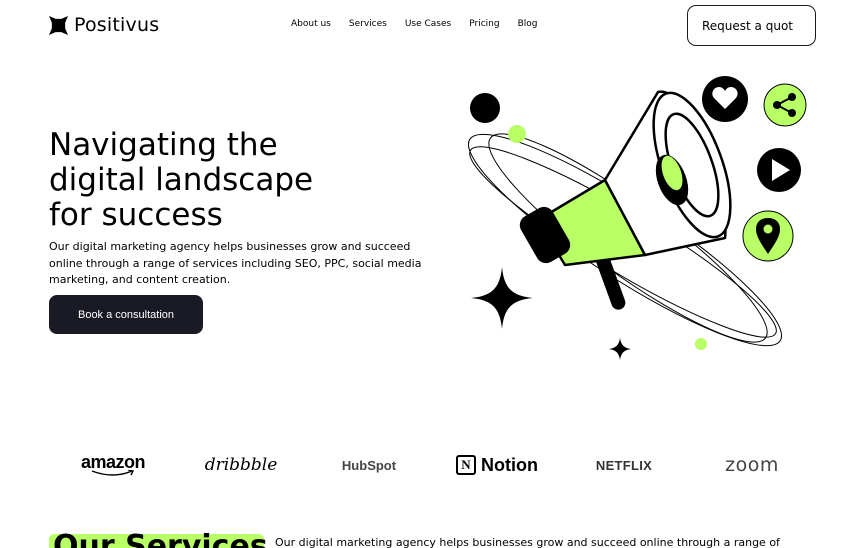 The width and height of the screenshot is (864, 548). What do you see at coordinates (624, 465) in the screenshot?
I see `netflix-logo: NETFLIX` at bounding box center [624, 465].